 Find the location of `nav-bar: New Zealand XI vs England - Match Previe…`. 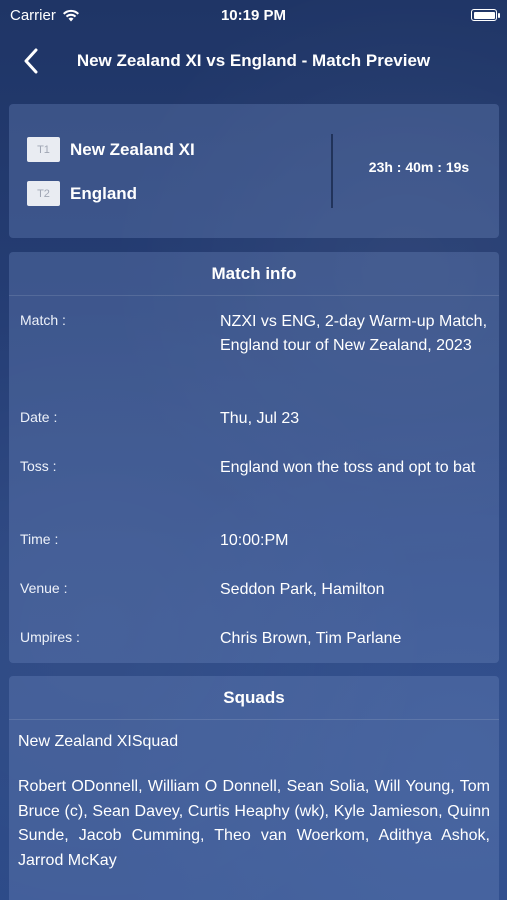

nav-bar: New Zealand XI vs England - Match Previe… is located at coordinates (253, 61).